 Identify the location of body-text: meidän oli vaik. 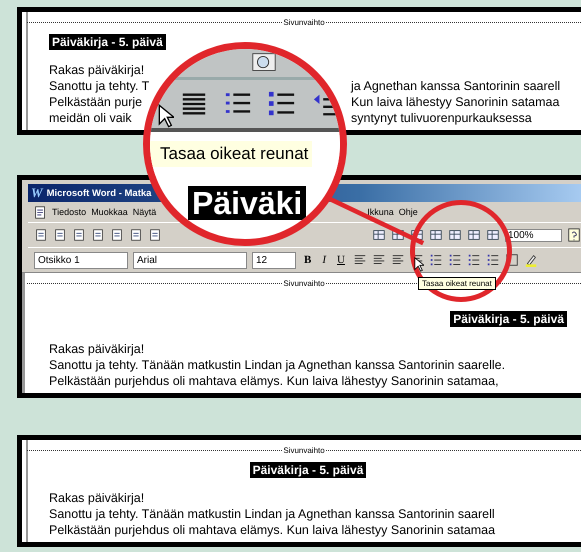
(91, 118).